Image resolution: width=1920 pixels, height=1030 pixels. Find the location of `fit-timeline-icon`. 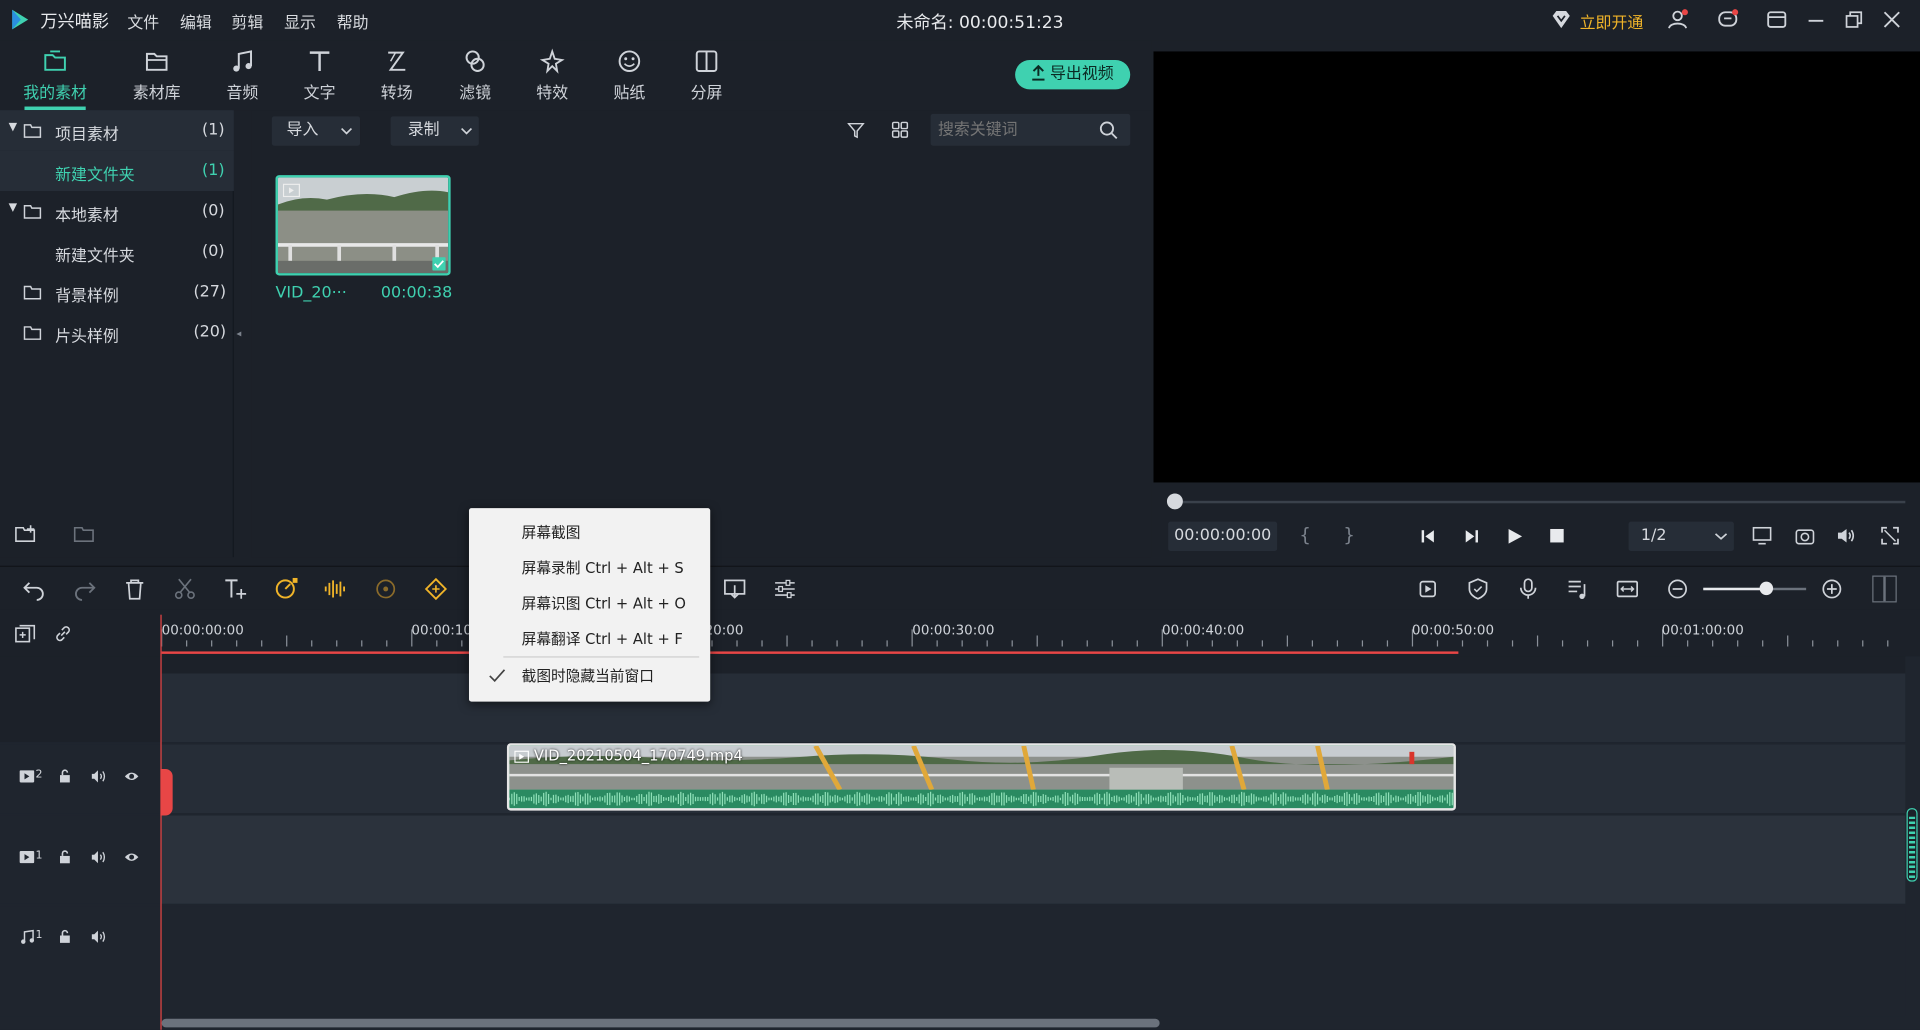

fit-timeline-icon is located at coordinates (1627, 589).